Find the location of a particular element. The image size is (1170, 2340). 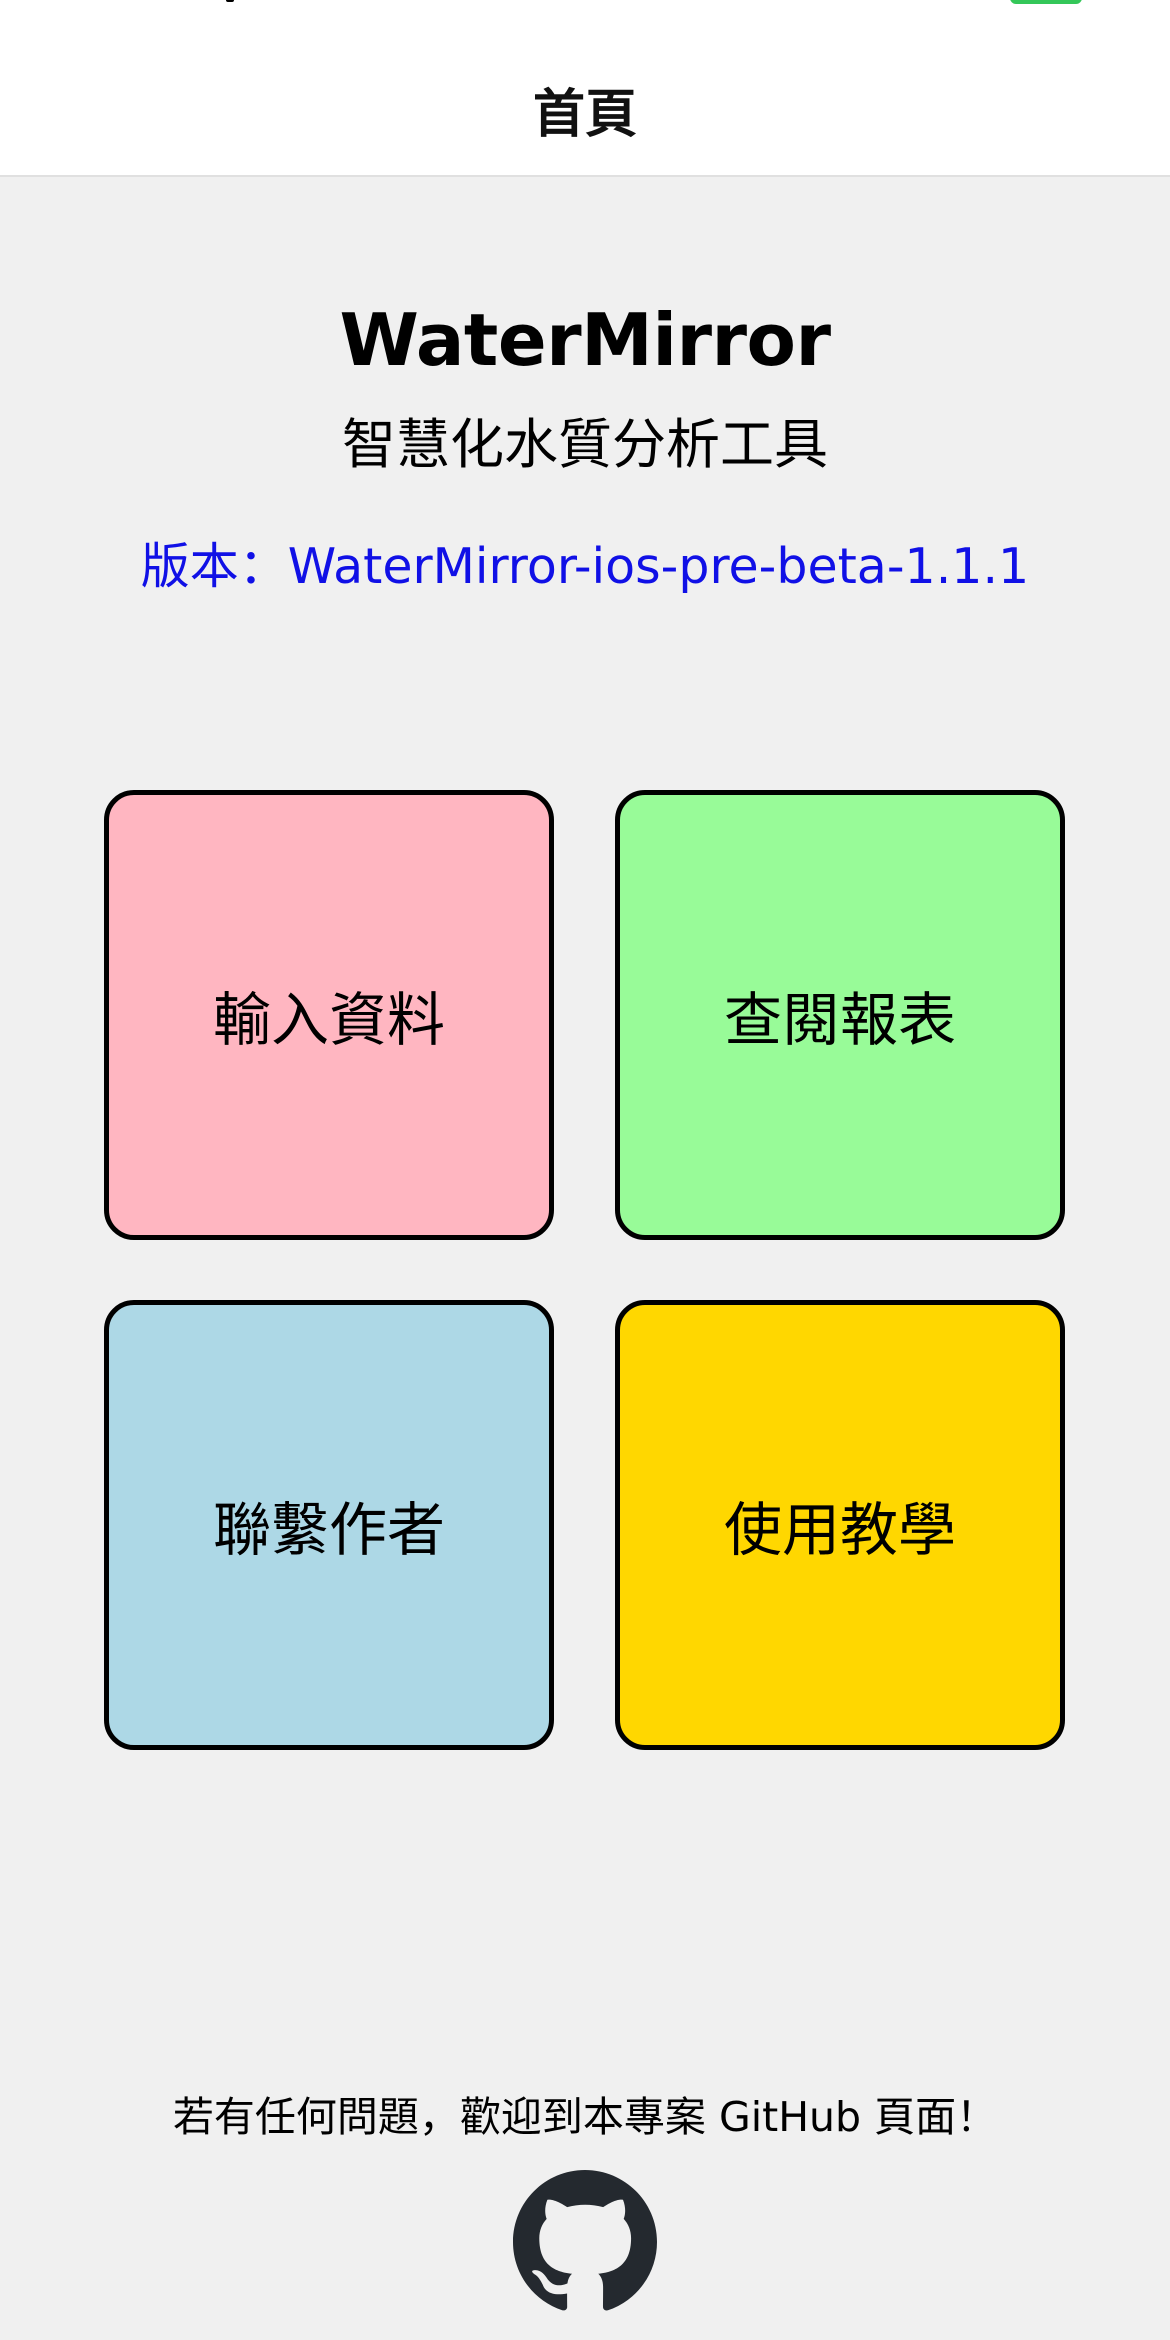

navigation-bar: 首頁 is located at coordinates (585, 109).